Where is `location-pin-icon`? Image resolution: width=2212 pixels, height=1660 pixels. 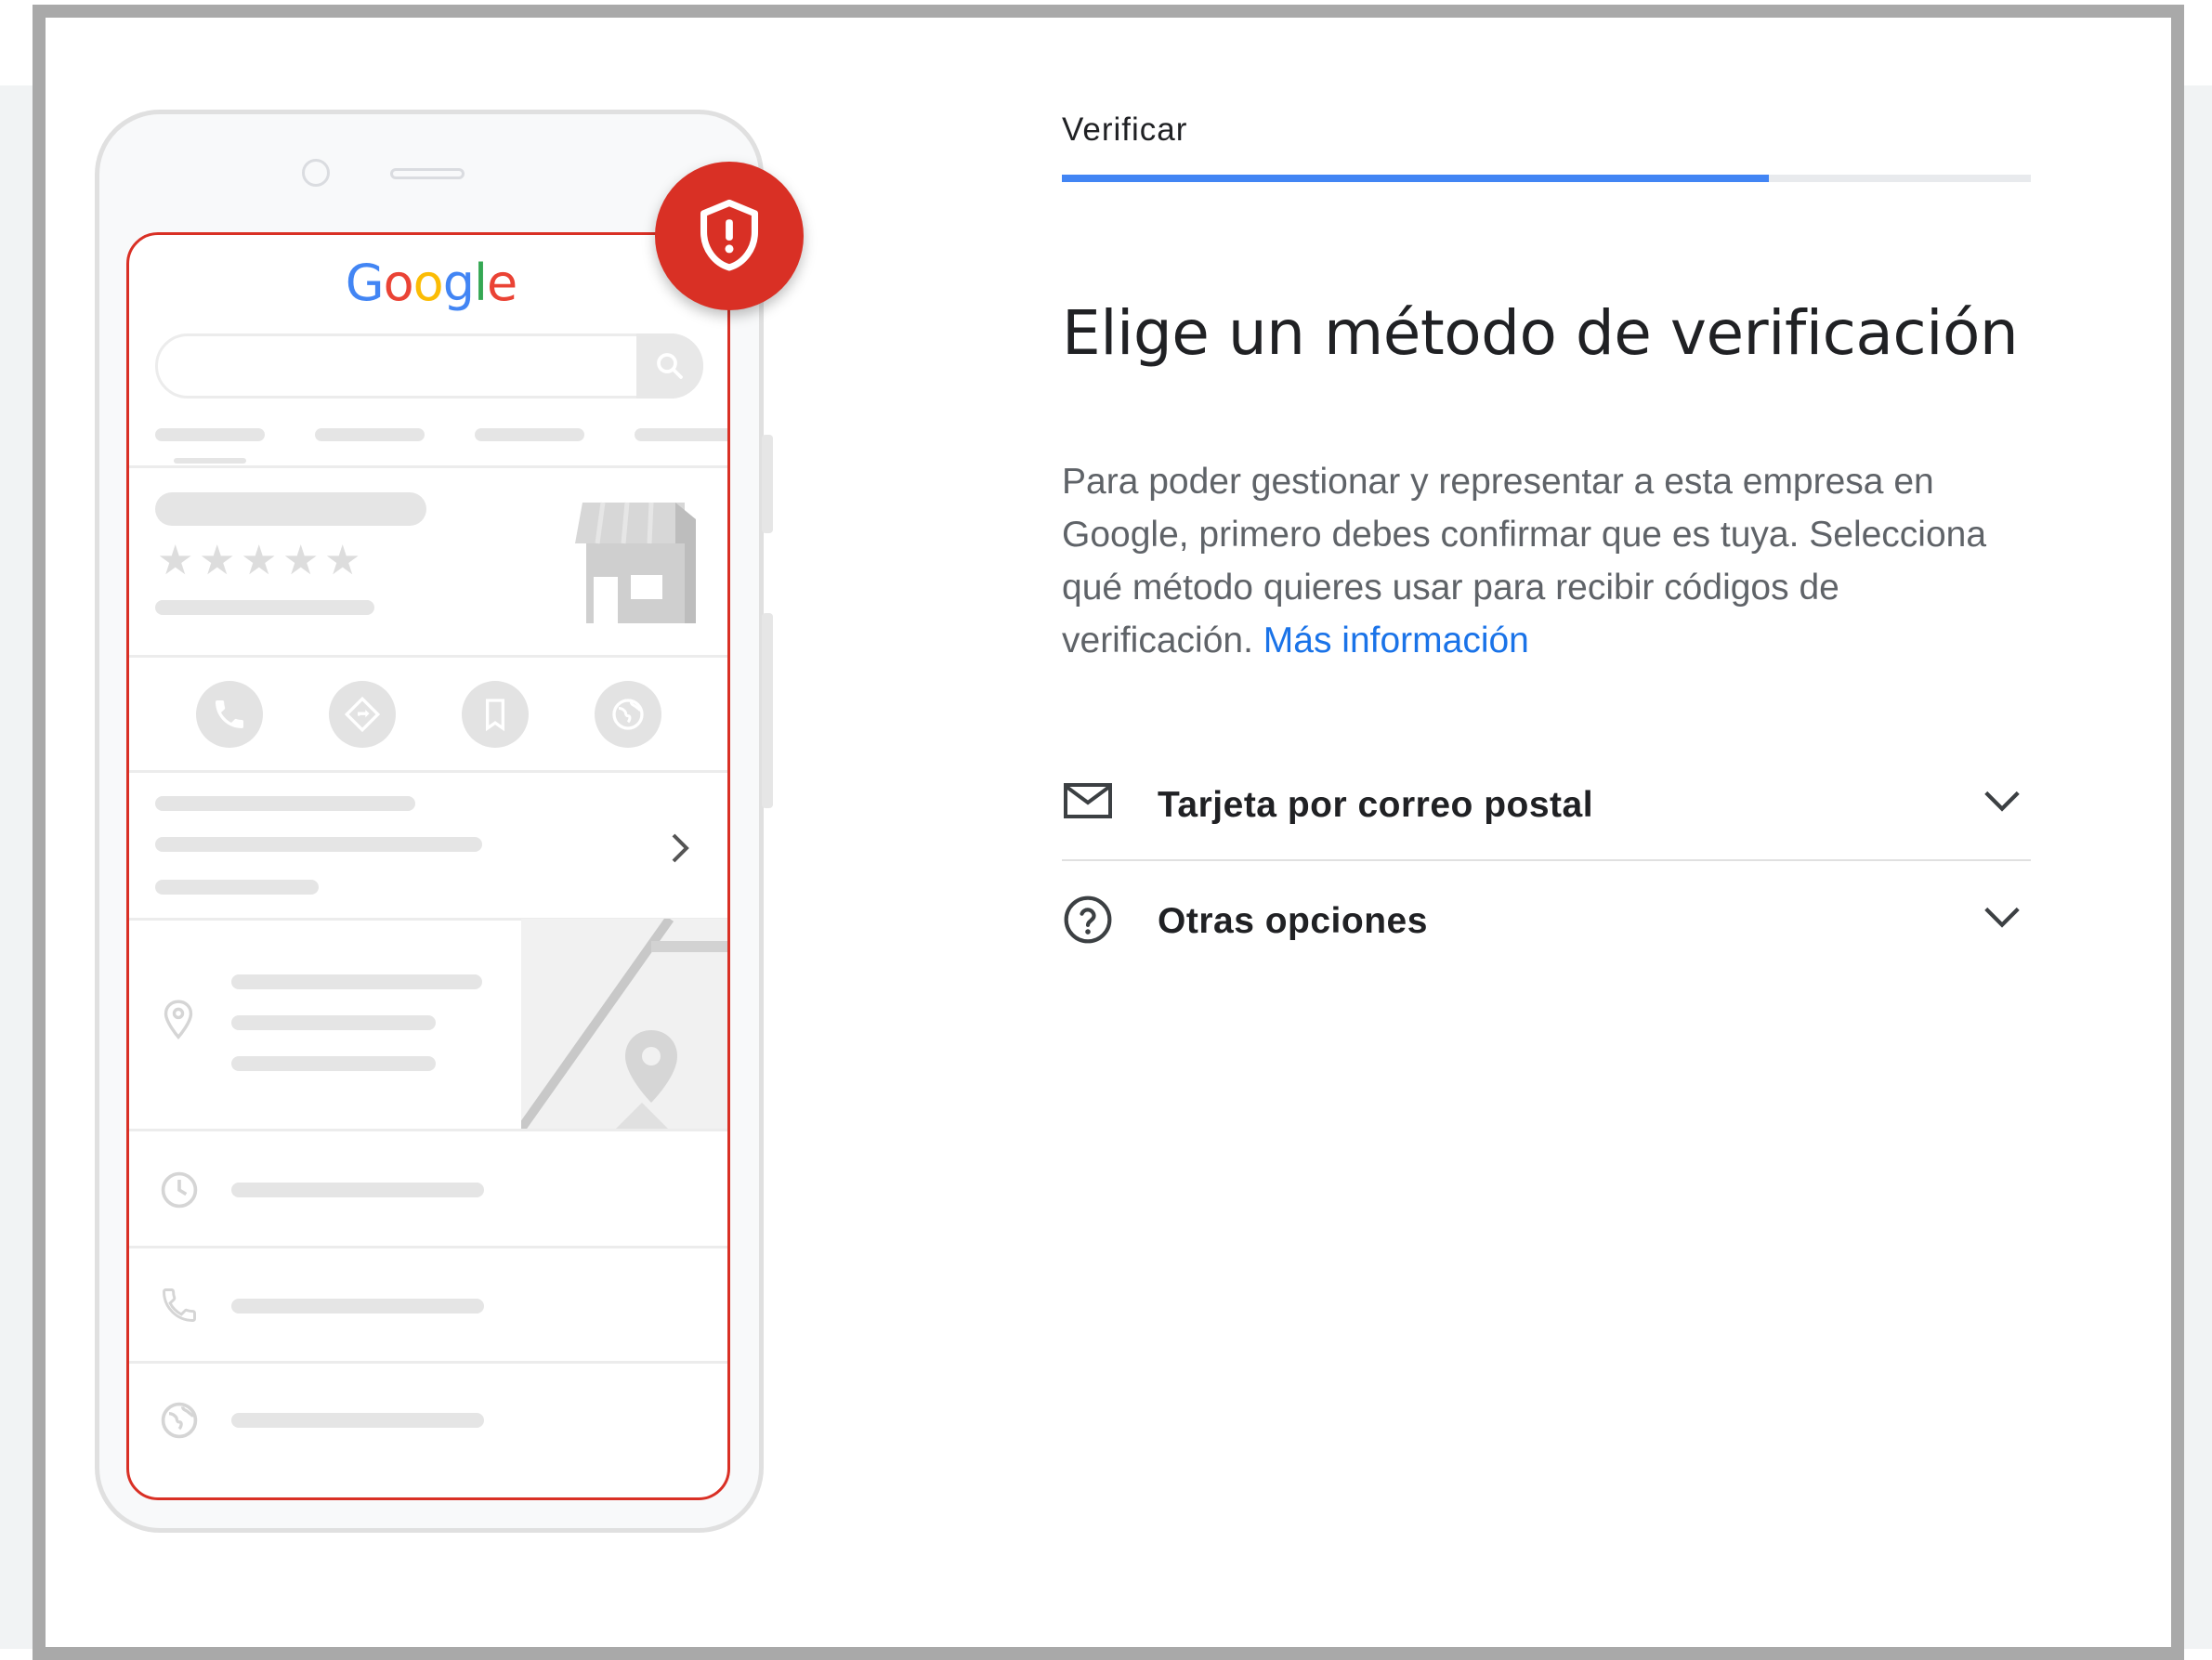 location-pin-icon is located at coordinates (178, 1020).